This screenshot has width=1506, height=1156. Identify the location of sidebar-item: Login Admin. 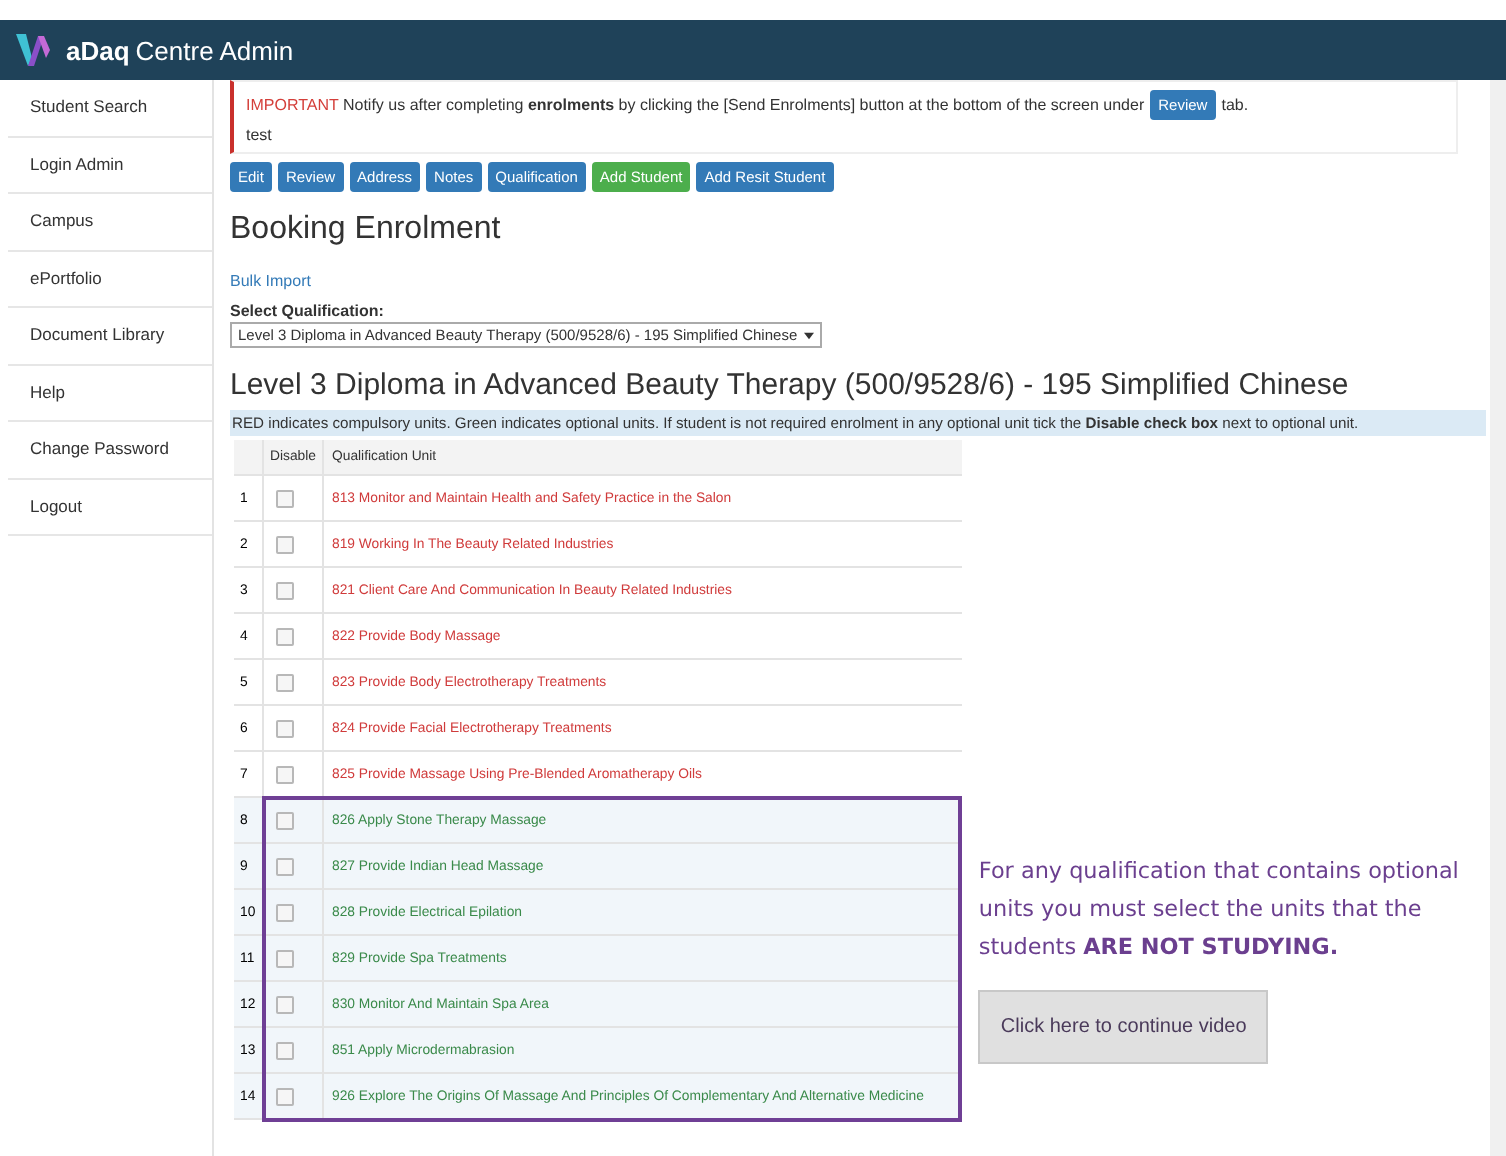
(110, 165).